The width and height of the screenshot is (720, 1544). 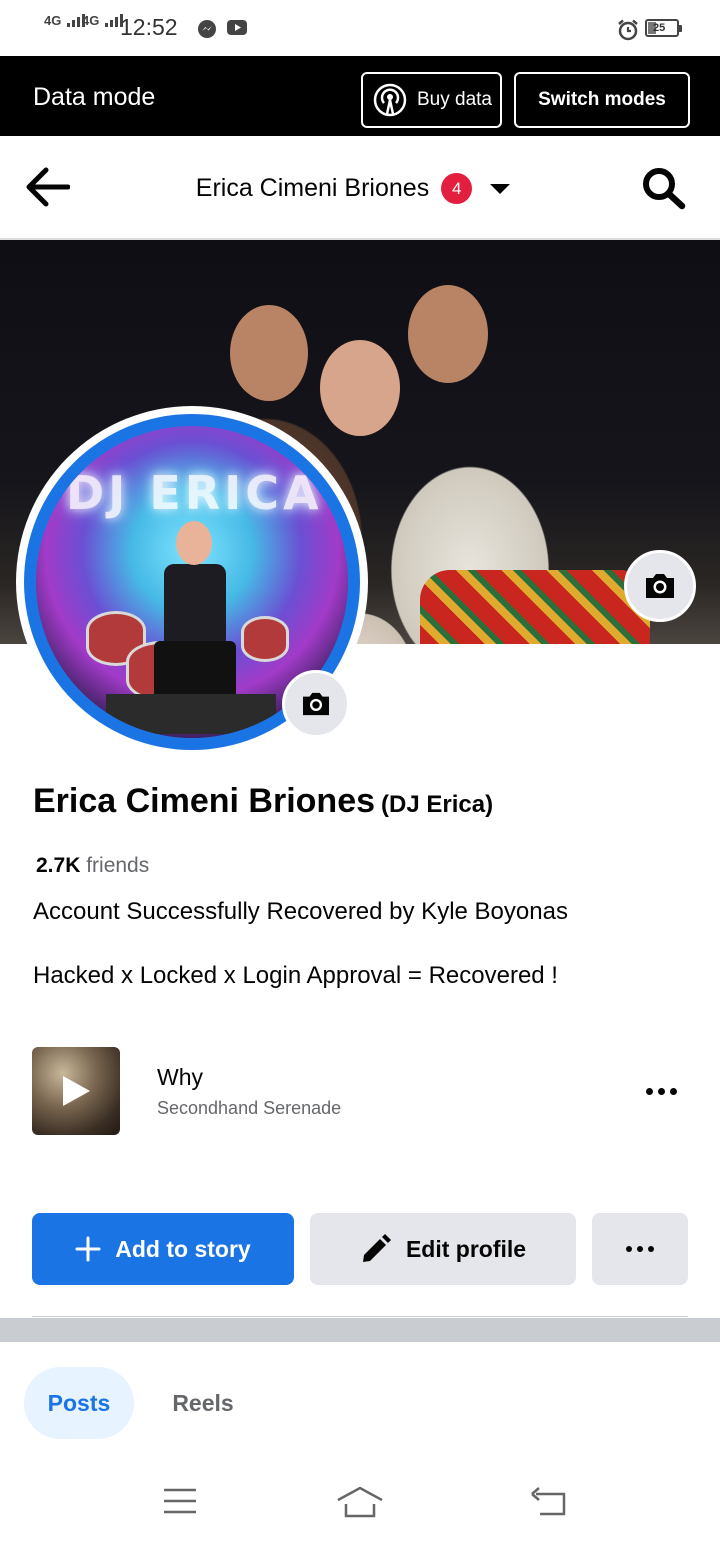 What do you see at coordinates (360, 1316) in the screenshot?
I see `divider` at bounding box center [360, 1316].